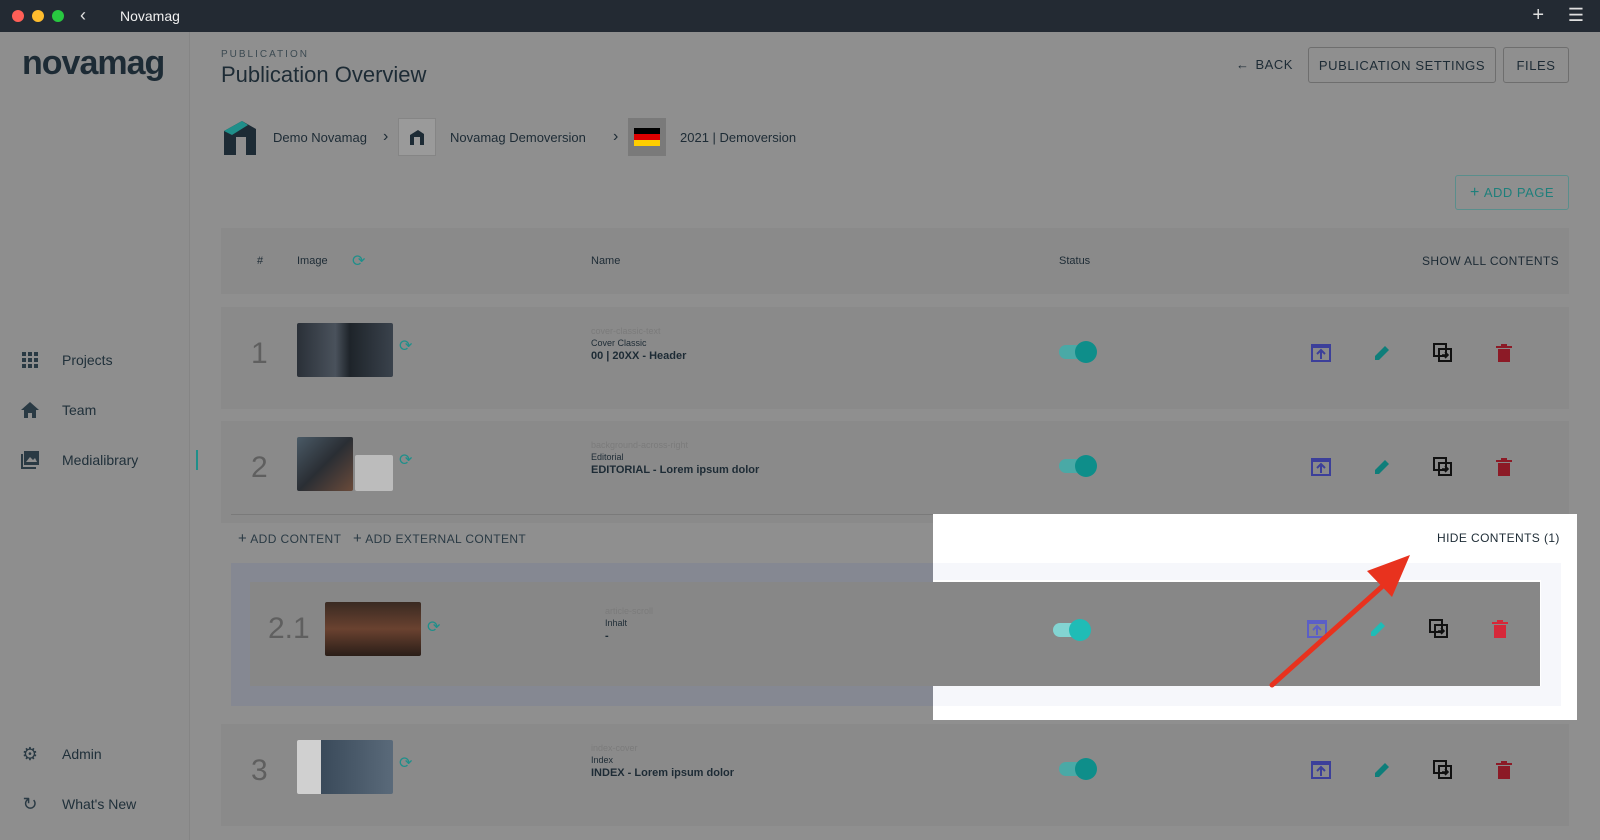  What do you see at coordinates (61, 754) in the screenshot?
I see `sidebar-item-admin: ⚙ Admin` at bounding box center [61, 754].